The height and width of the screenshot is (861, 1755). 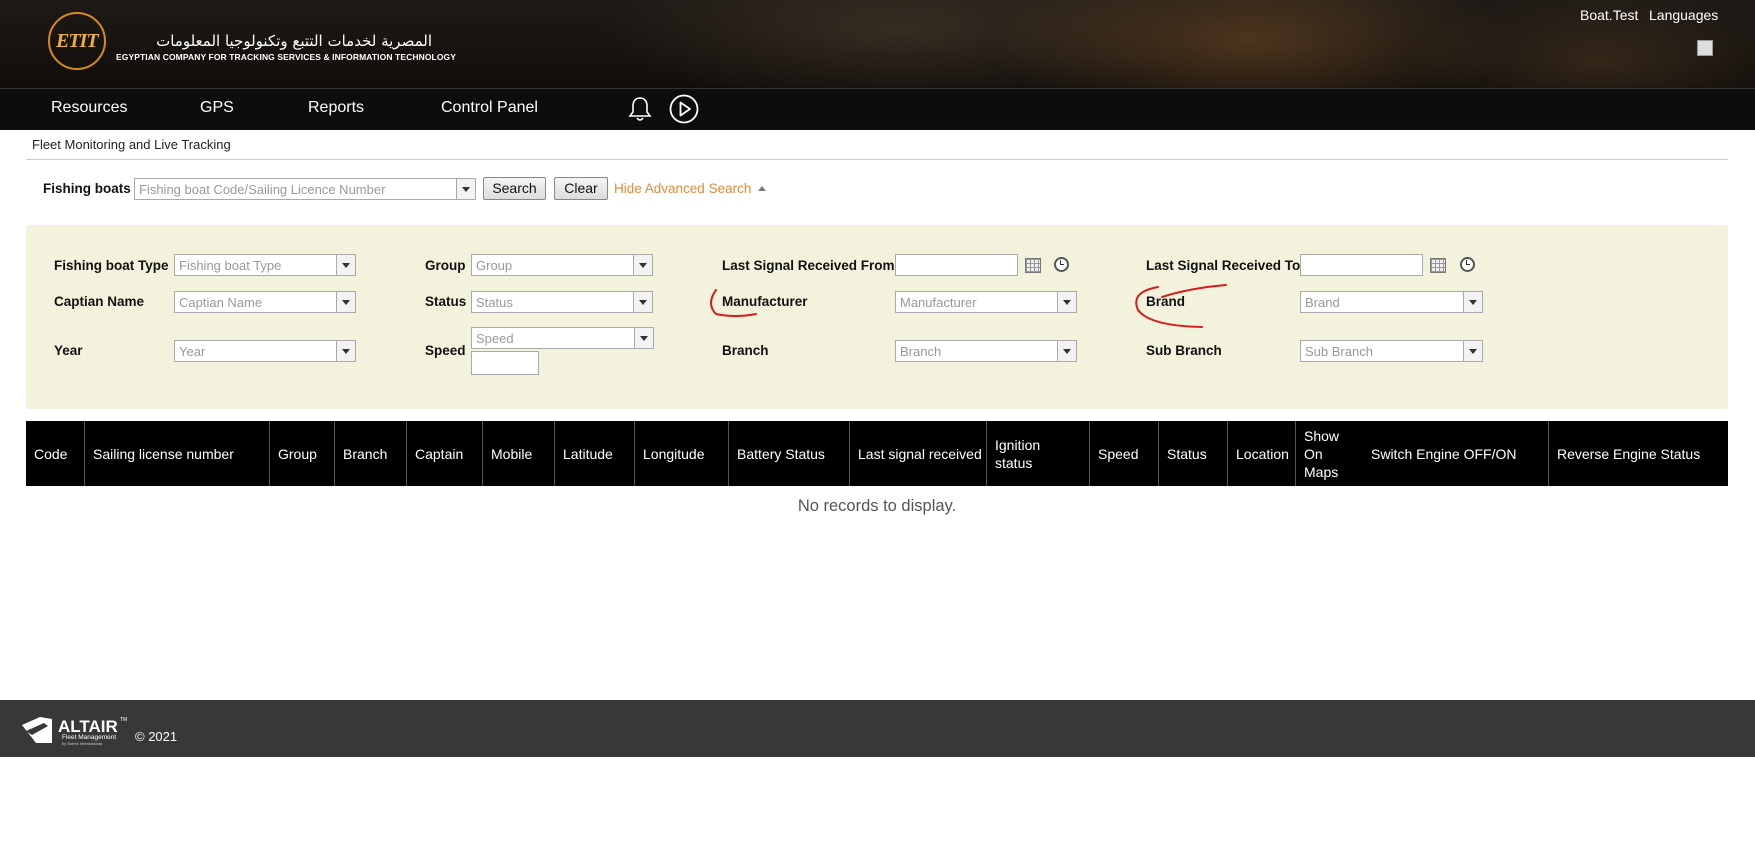 What do you see at coordinates (808, 265) in the screenshot?
I see `last-signal-from-label: Last Signal Received From` at bounding box center [808, 265].